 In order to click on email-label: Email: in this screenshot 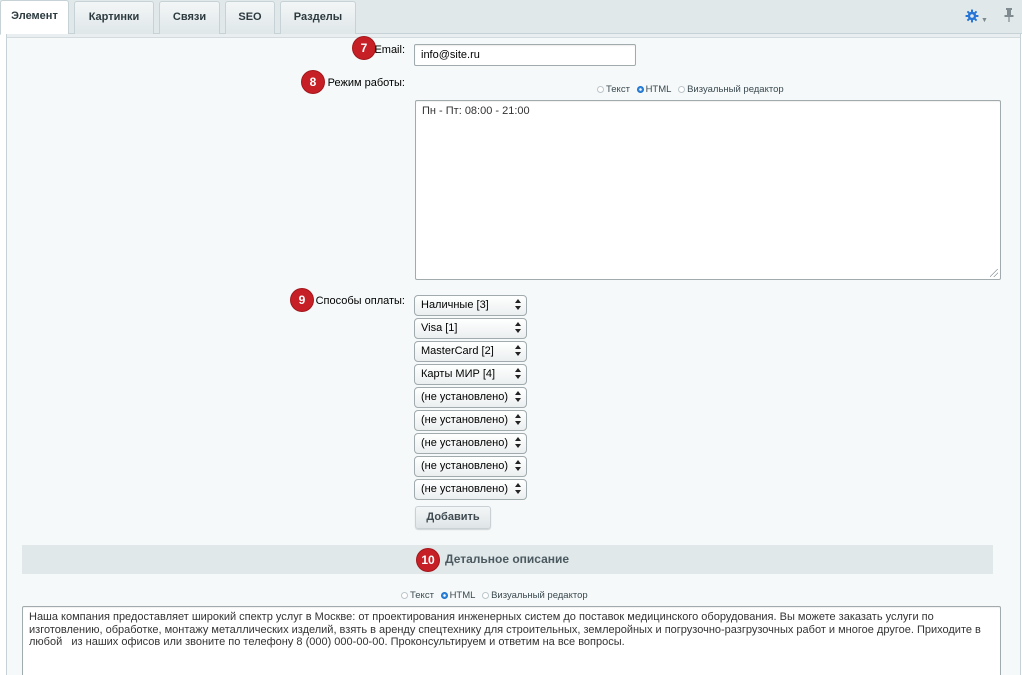, I will do `click(389, 50)`.